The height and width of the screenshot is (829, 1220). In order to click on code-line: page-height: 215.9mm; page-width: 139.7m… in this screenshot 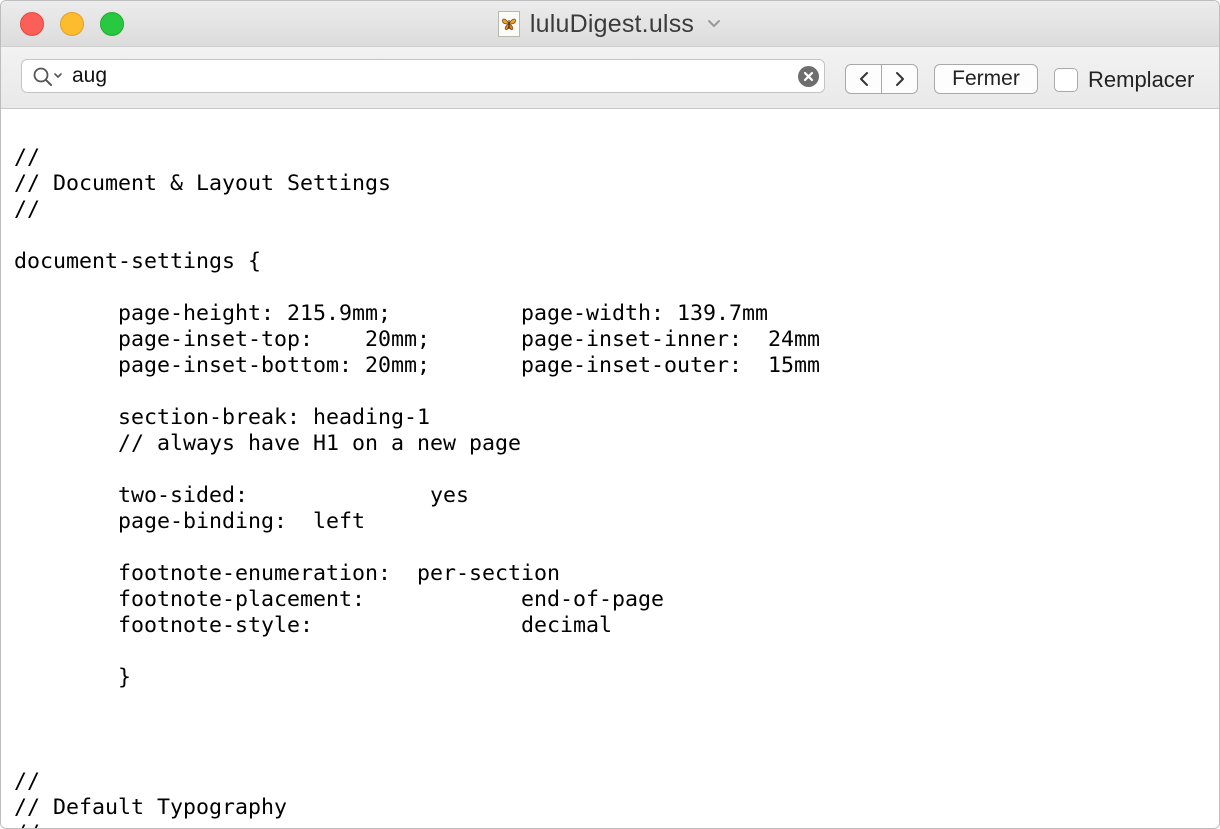, I will do `click(417, 314)`.